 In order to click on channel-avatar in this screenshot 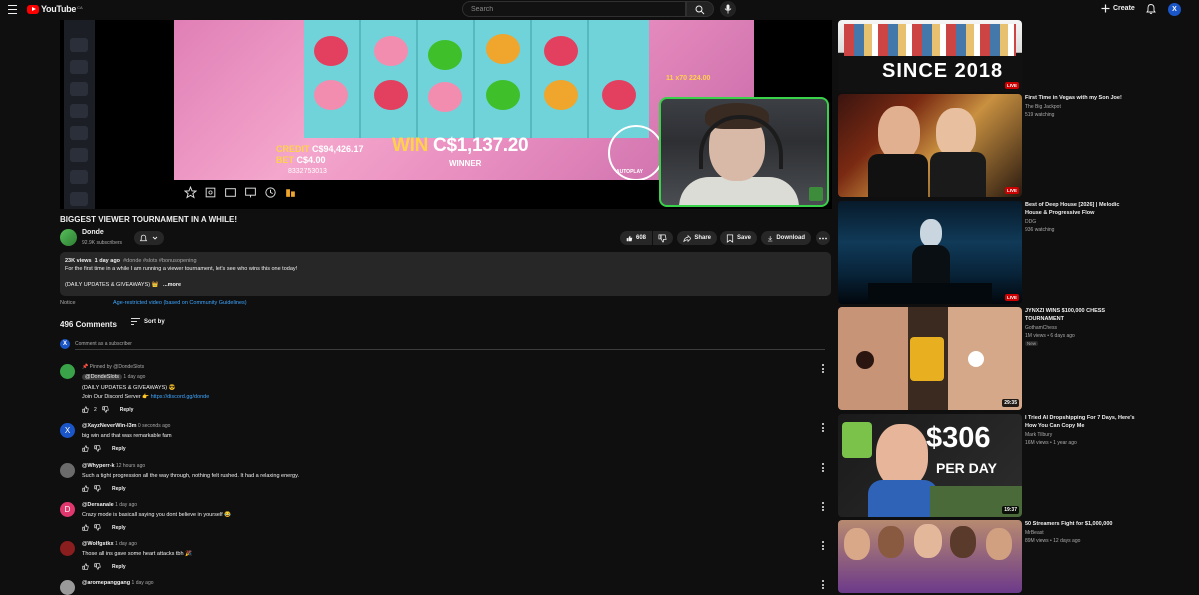, I will do `click(68, 237)`.